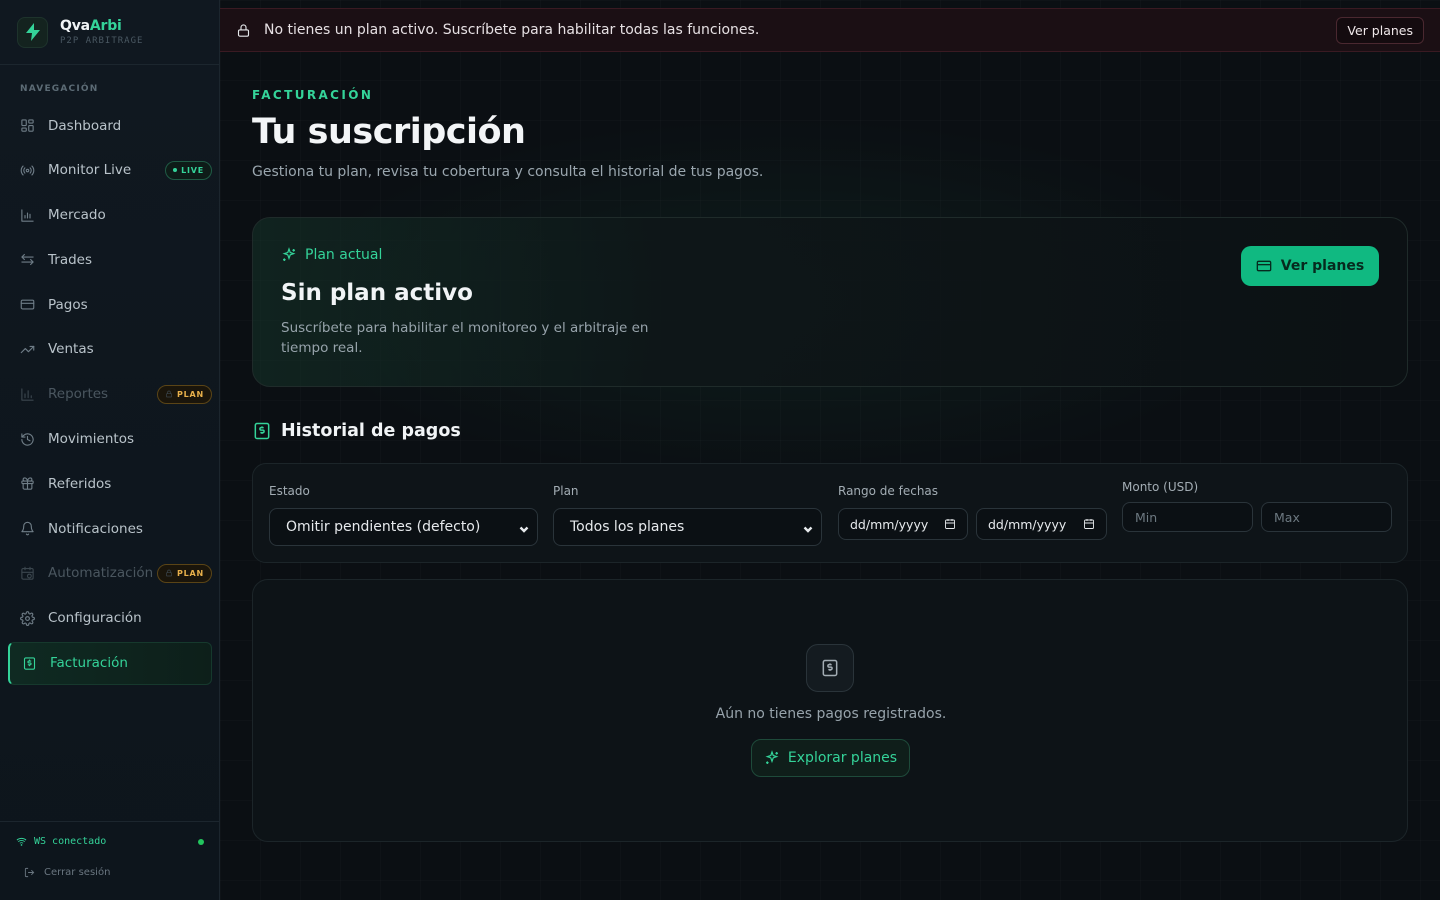 This screenshot has height=900, width=1440. I want to click on brand: QvaArbi P2P ARBITRAGE, so click(109, 32).